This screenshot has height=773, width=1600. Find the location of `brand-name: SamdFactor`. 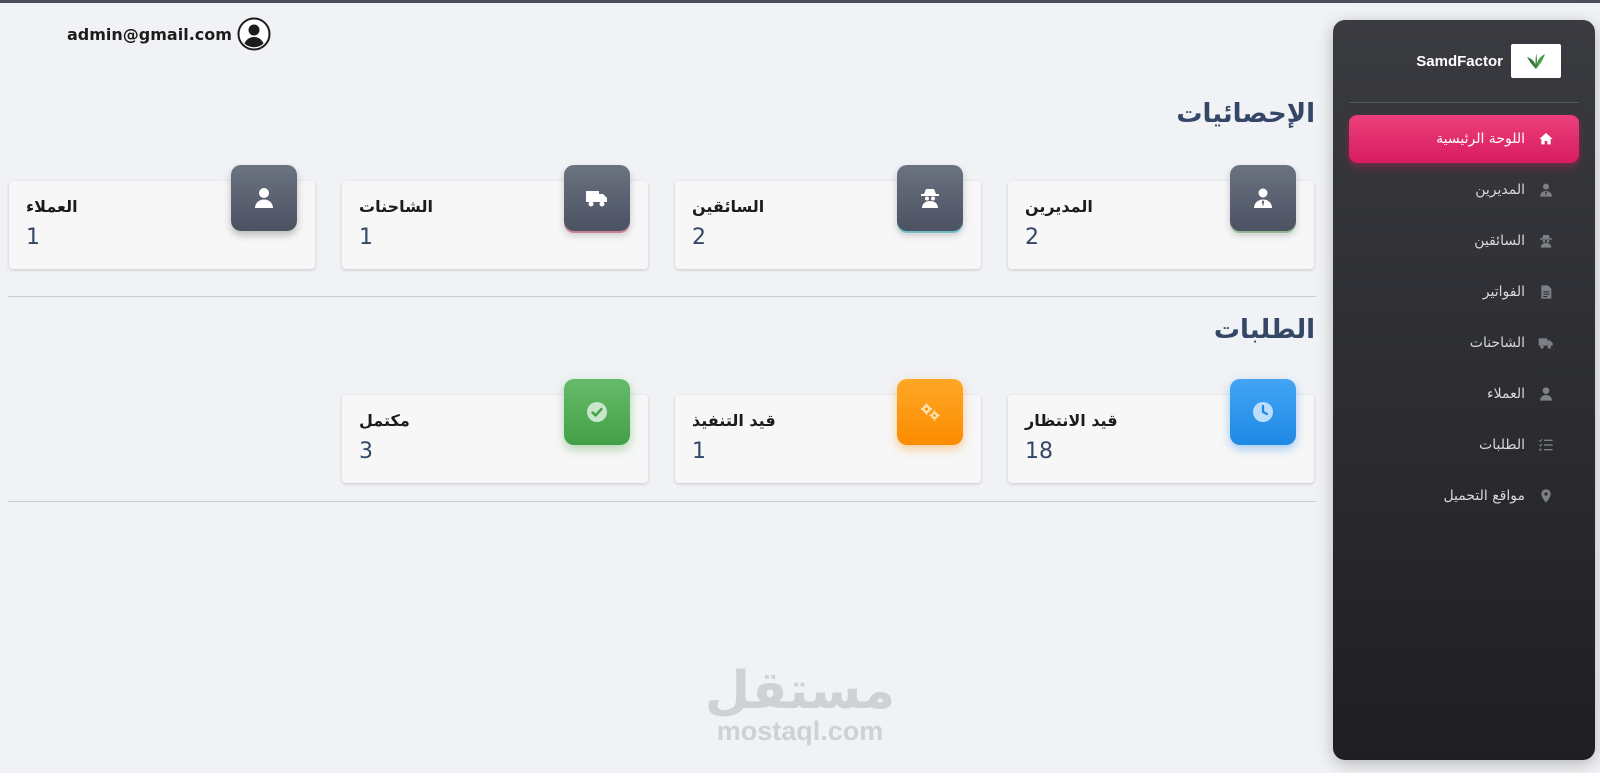

brand-name: SamdFactor is located at coordinates (1459, 61).